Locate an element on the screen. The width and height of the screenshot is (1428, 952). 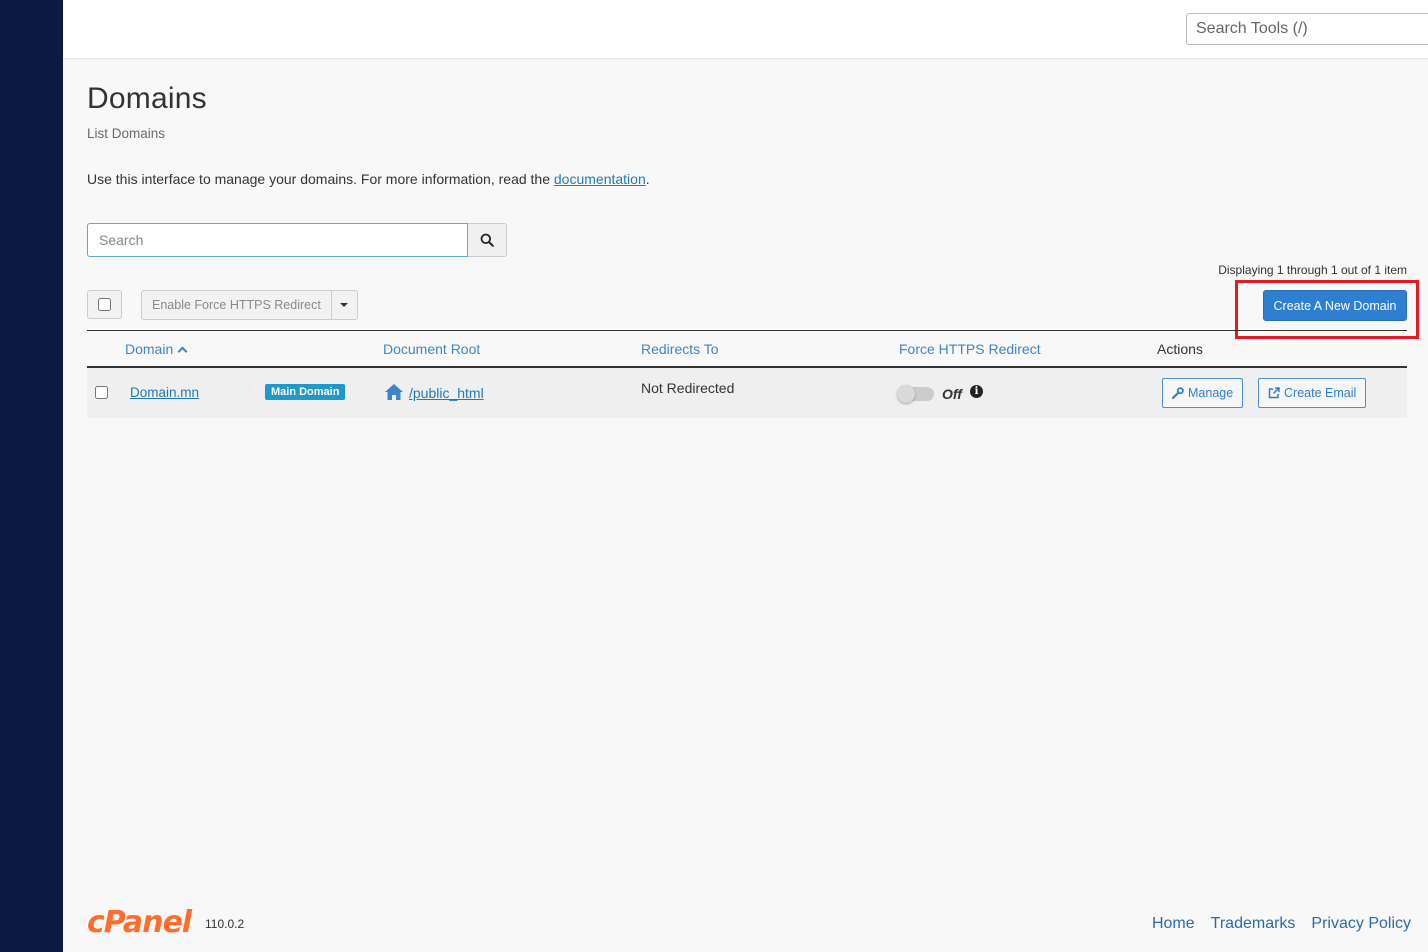
intro-text-end: . is located at coordinates (647, 179).